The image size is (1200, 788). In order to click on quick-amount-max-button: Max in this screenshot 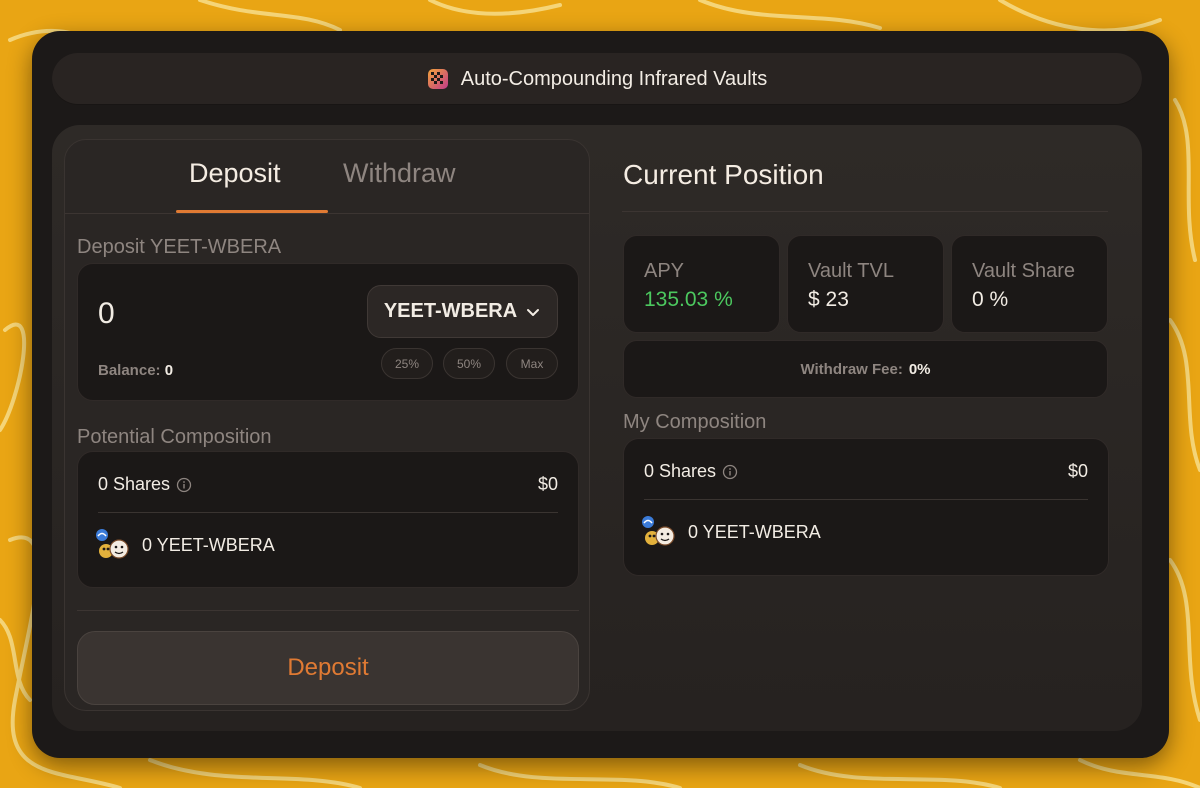, I will do `click(532, 363)`.